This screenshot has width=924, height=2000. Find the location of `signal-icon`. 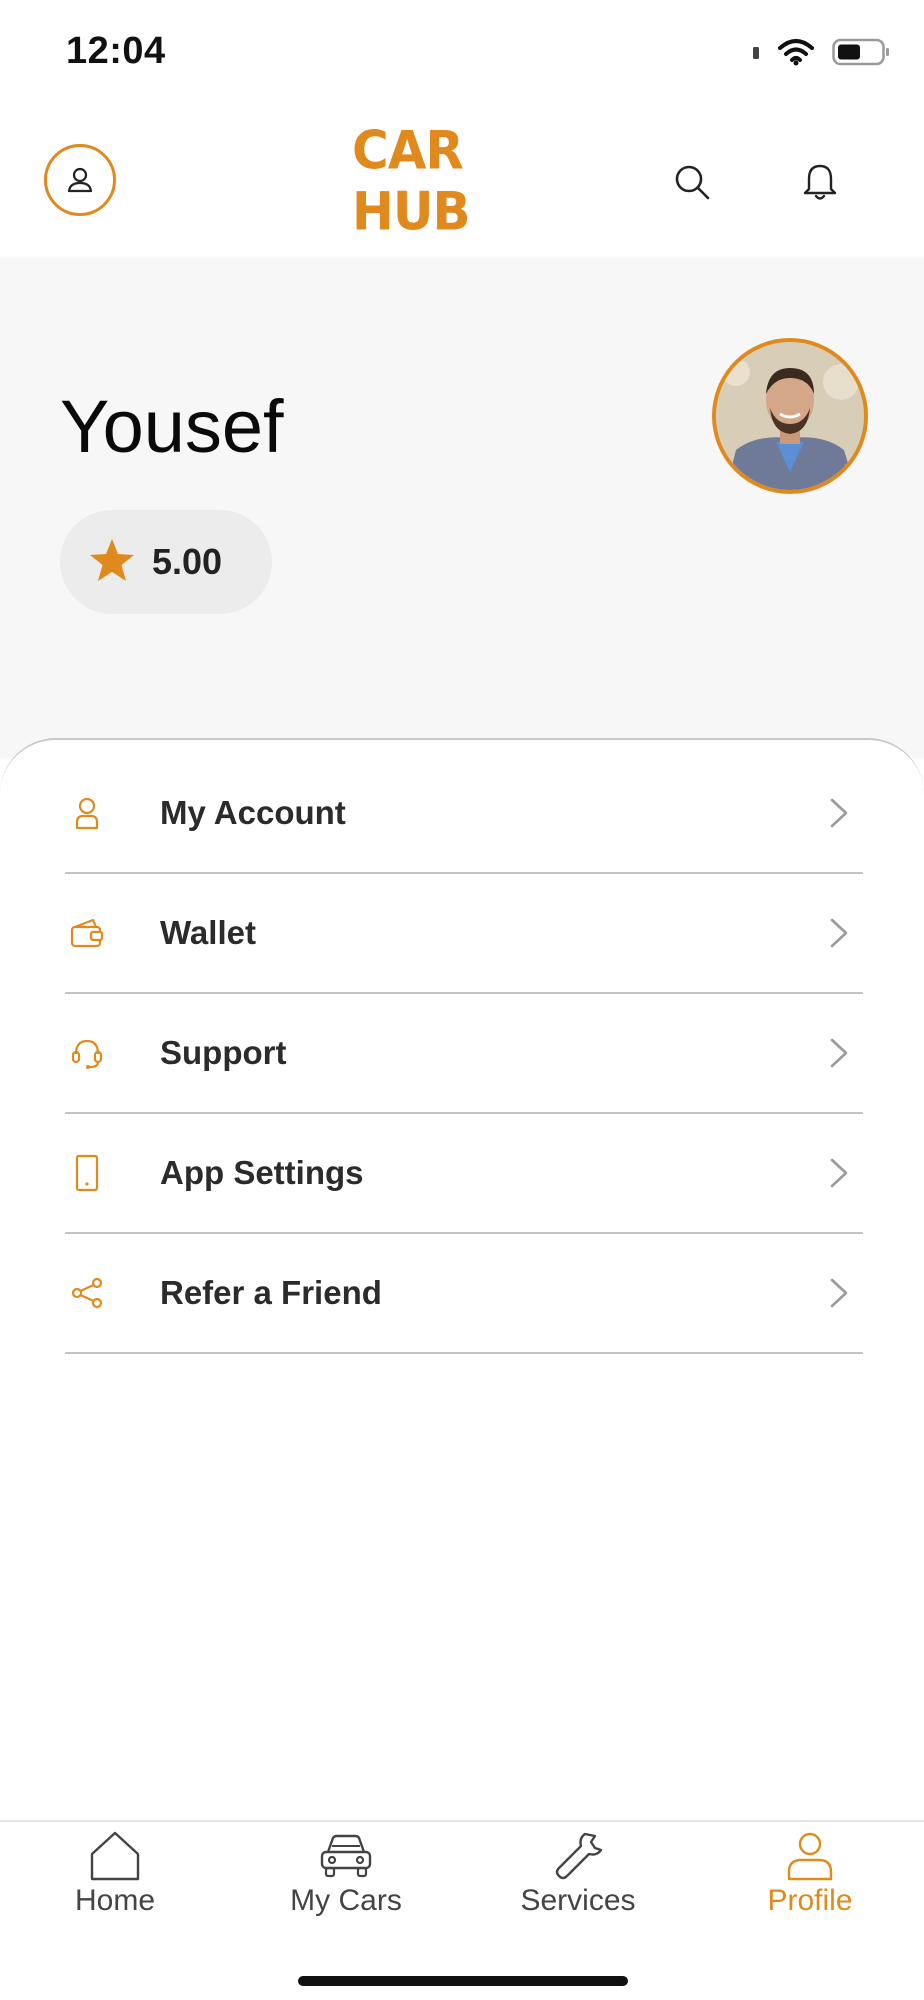

signal-icon is located at coordinates (756, 54).